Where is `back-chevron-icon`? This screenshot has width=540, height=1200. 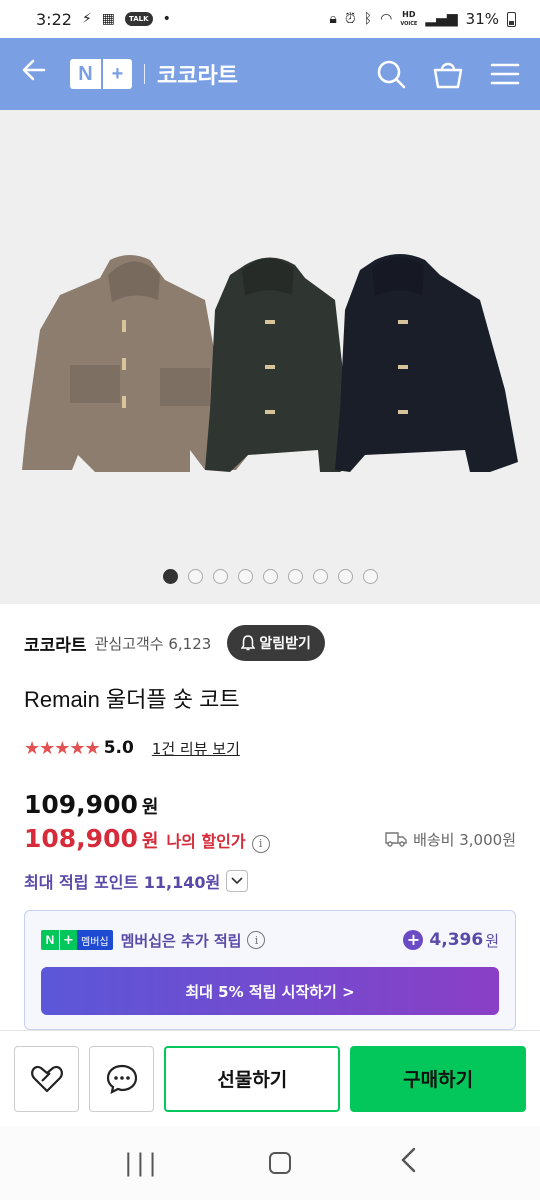 back-chevron-icon is located at coordinates (408, 1163).